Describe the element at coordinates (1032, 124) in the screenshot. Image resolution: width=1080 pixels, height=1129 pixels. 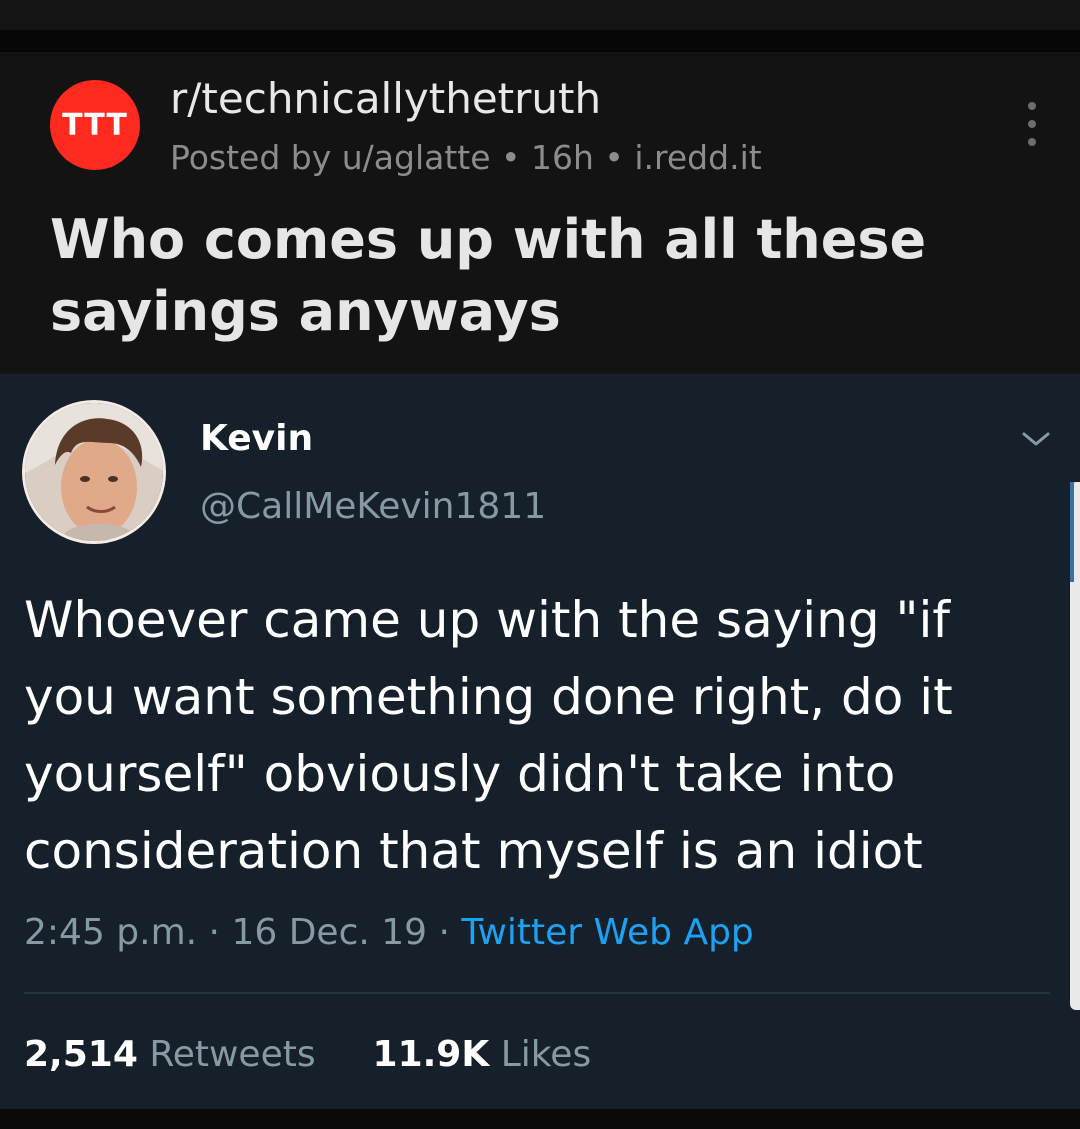
I see `more-vertical-icon` at that location.